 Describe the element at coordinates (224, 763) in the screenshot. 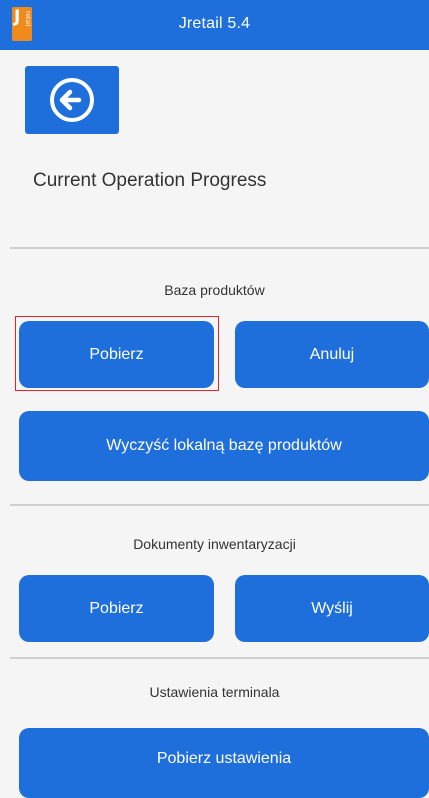

I see `download-settings-button: Pobierz ustawienia` at that location.